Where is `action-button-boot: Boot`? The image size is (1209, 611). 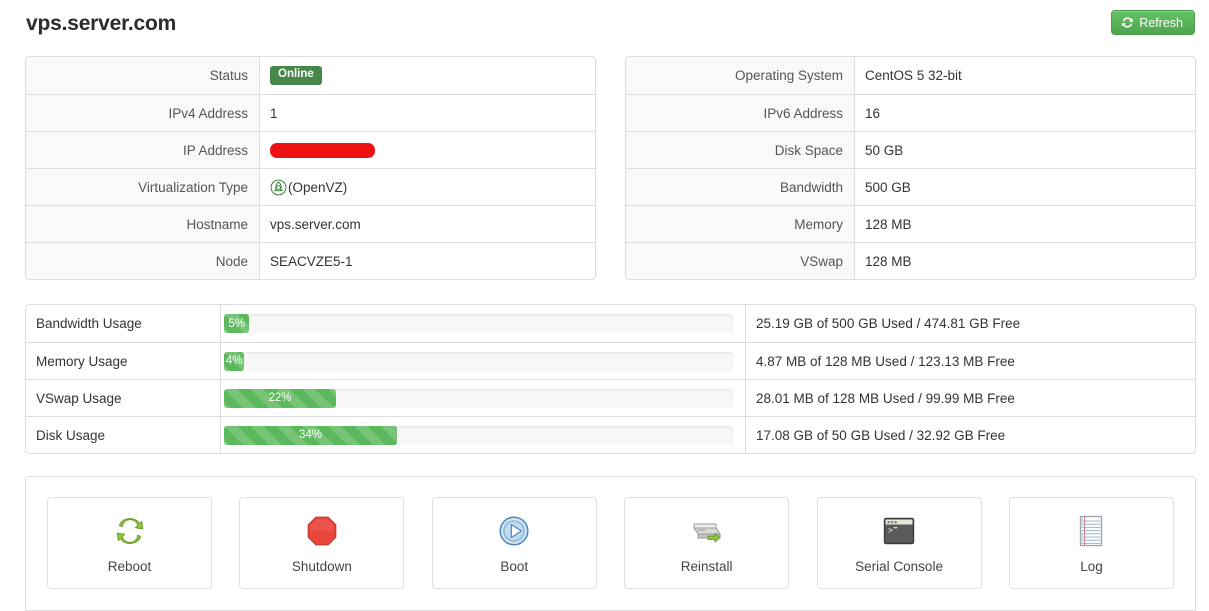 action-button-boot: Boot is located at coordinates (514, 543).